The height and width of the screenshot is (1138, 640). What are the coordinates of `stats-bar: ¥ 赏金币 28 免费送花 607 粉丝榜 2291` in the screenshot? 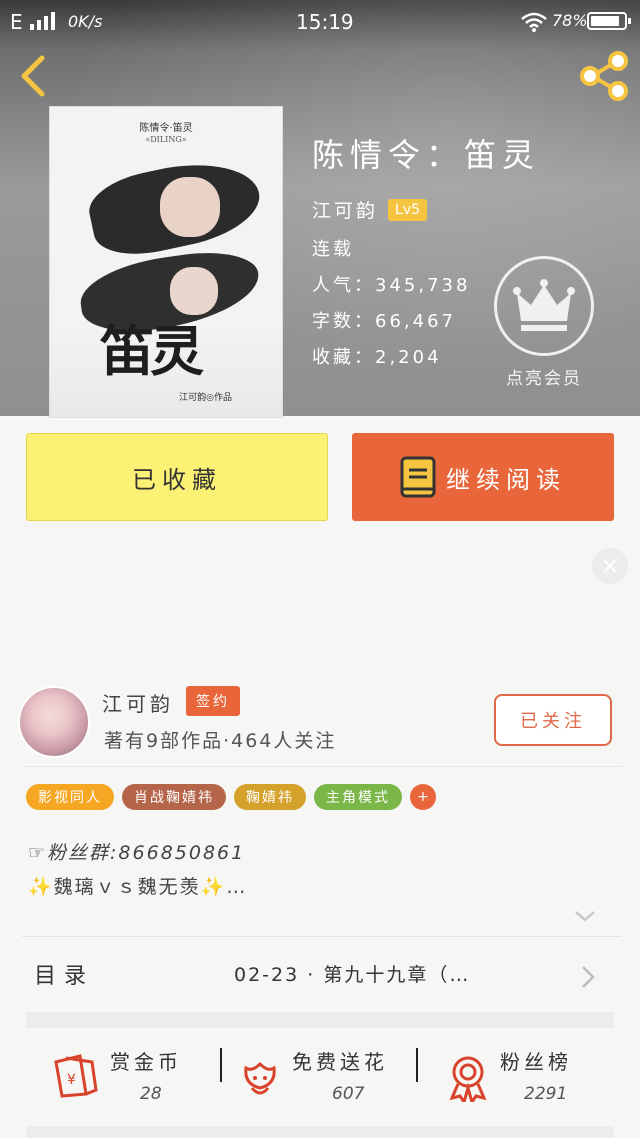 It's located at (320, 1071).